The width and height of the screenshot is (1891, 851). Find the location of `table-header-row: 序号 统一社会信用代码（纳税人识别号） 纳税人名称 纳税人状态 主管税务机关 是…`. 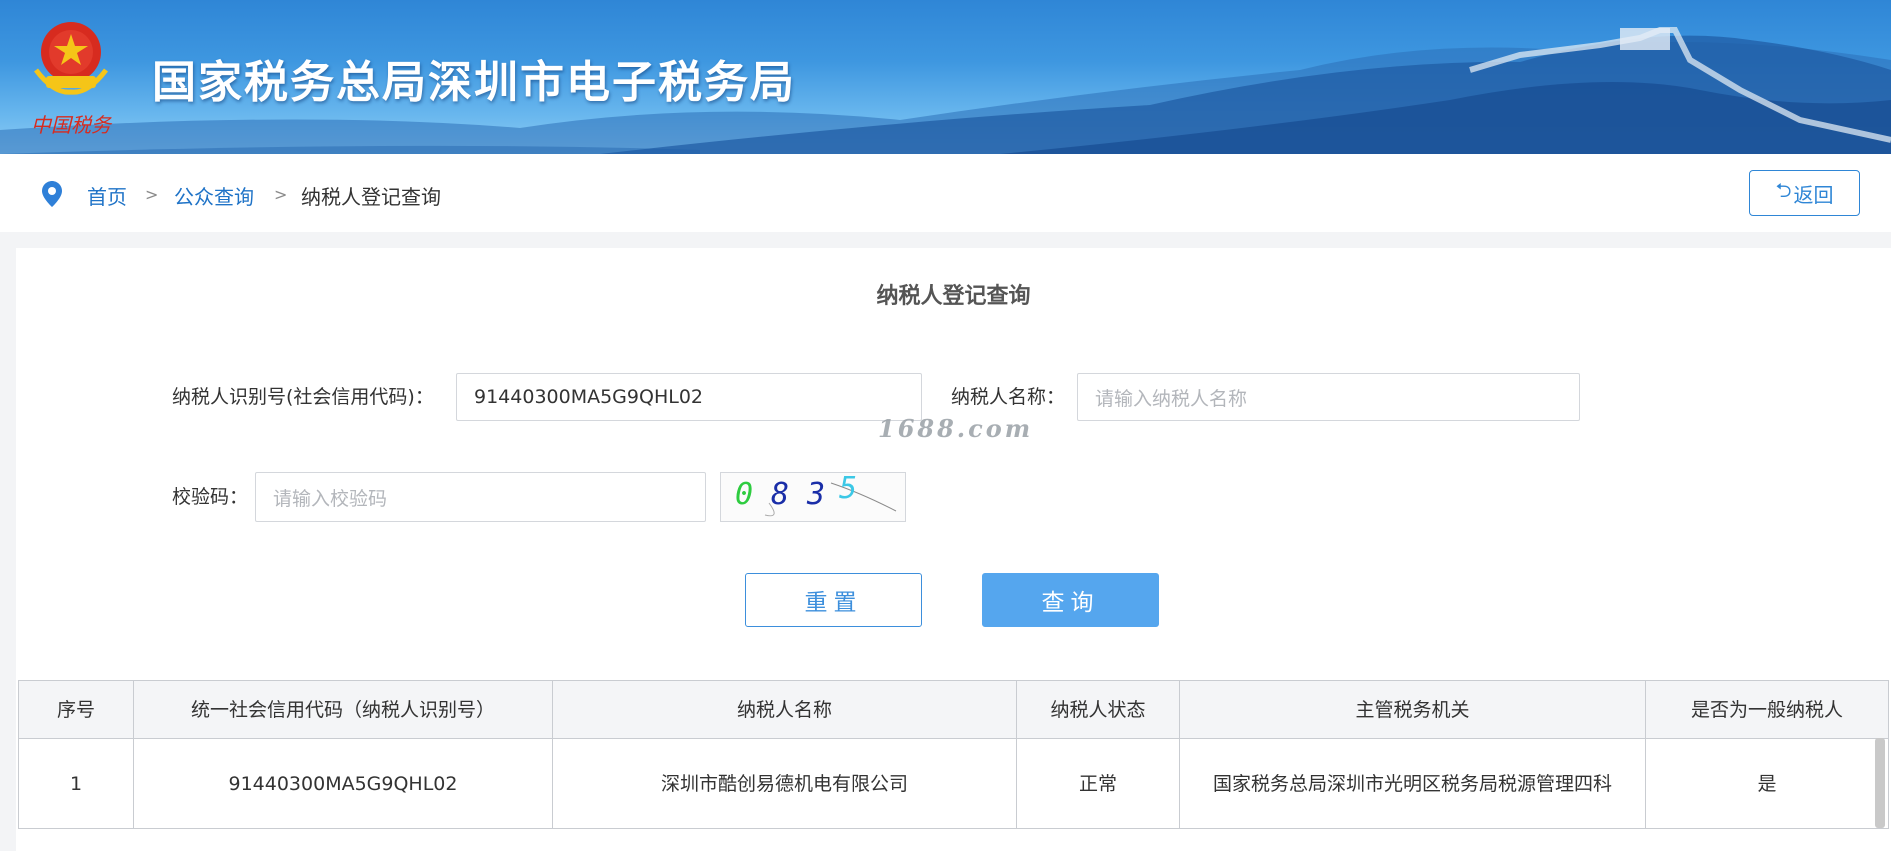

table-header-row: 序号 统一社会信用代码（纳税人识别号） 纳税人名称 纳税人状态 主管税务机关 是… is located at coordinates (953, 709).